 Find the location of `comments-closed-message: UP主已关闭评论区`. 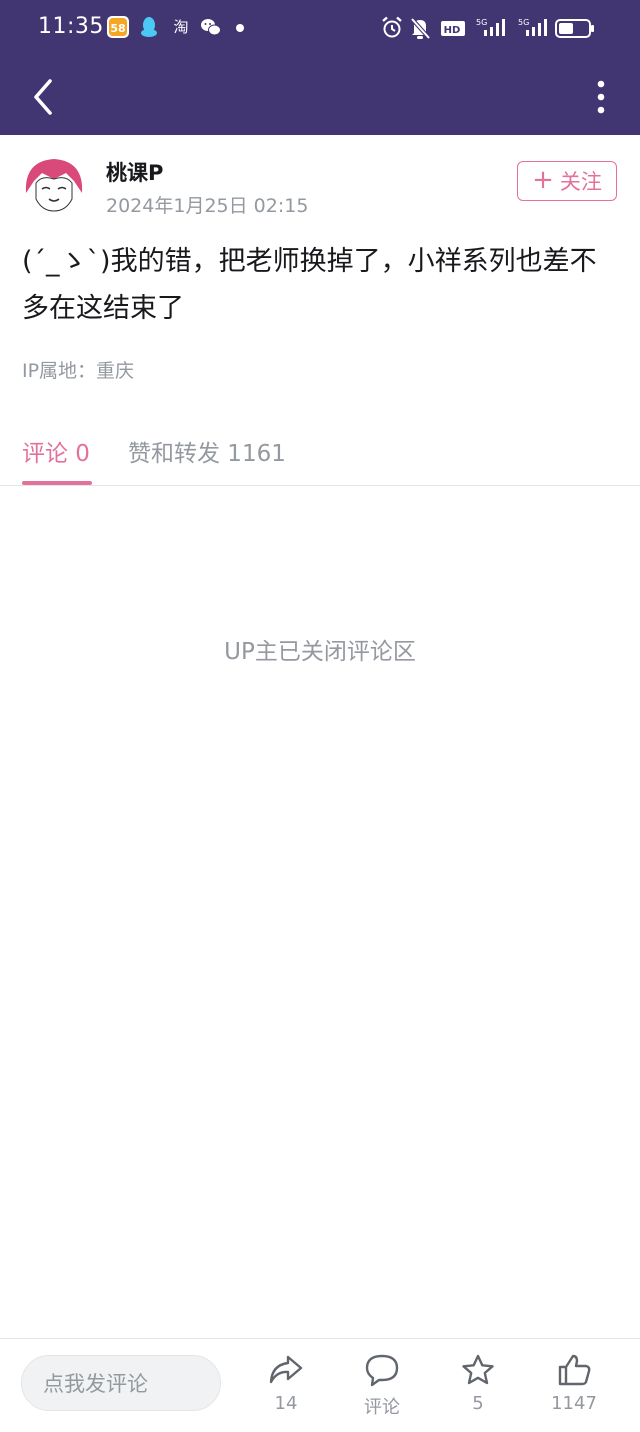

comments-closed-message: UP主已关闭评论区 is located at coordinates (320, 652).